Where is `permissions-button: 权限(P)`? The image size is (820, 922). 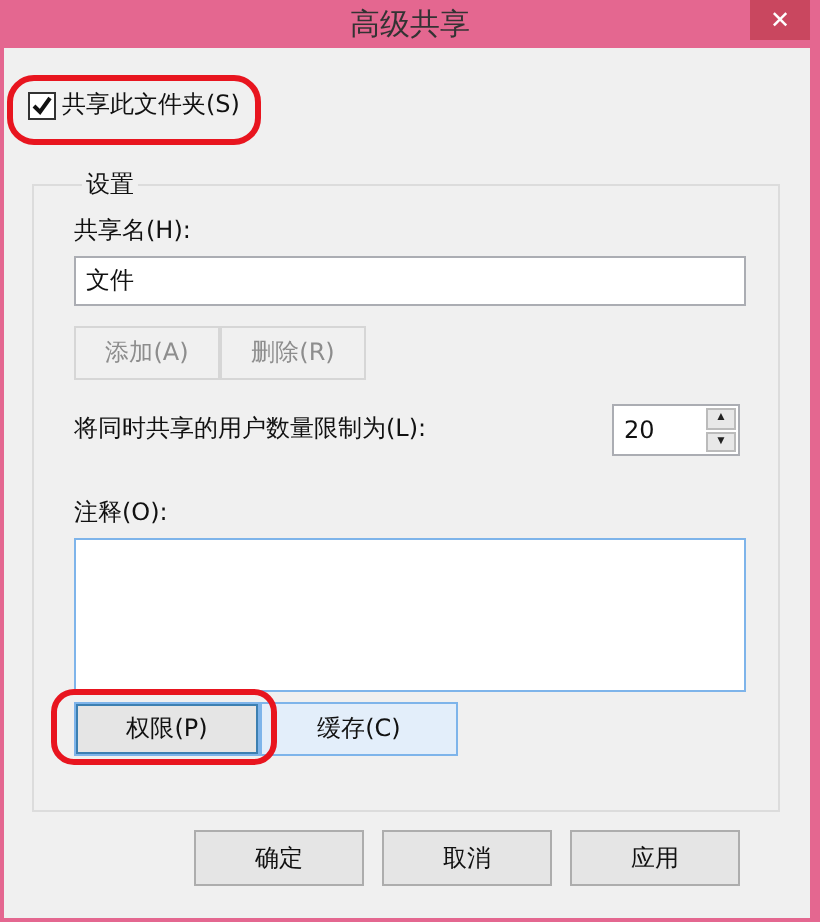 permissions-button: 权限(P) is located at coordinates (167, 729).